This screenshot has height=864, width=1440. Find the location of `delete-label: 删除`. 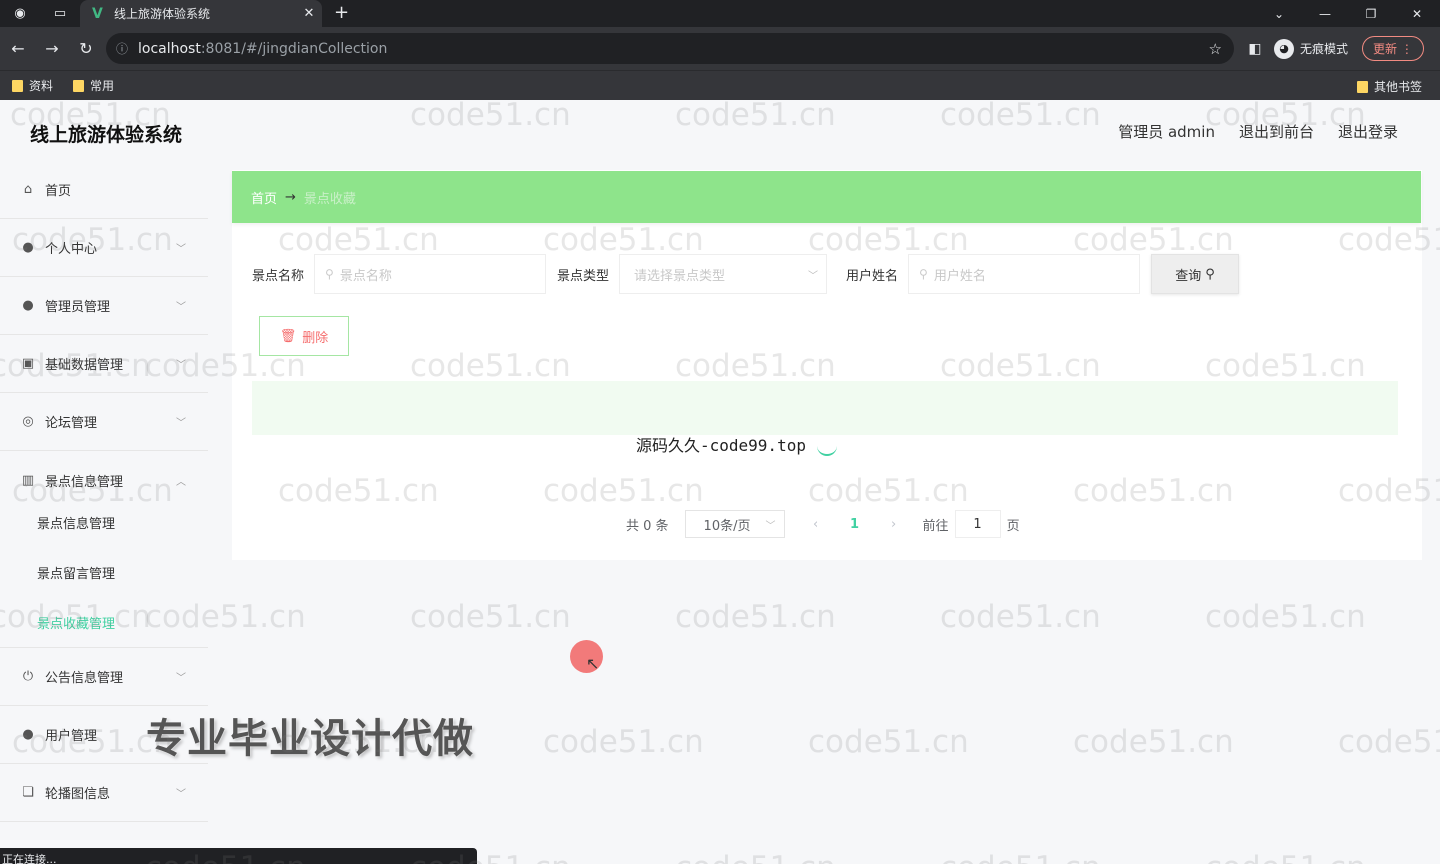

delete-label: 删除 is located at coordinates (315, 338).